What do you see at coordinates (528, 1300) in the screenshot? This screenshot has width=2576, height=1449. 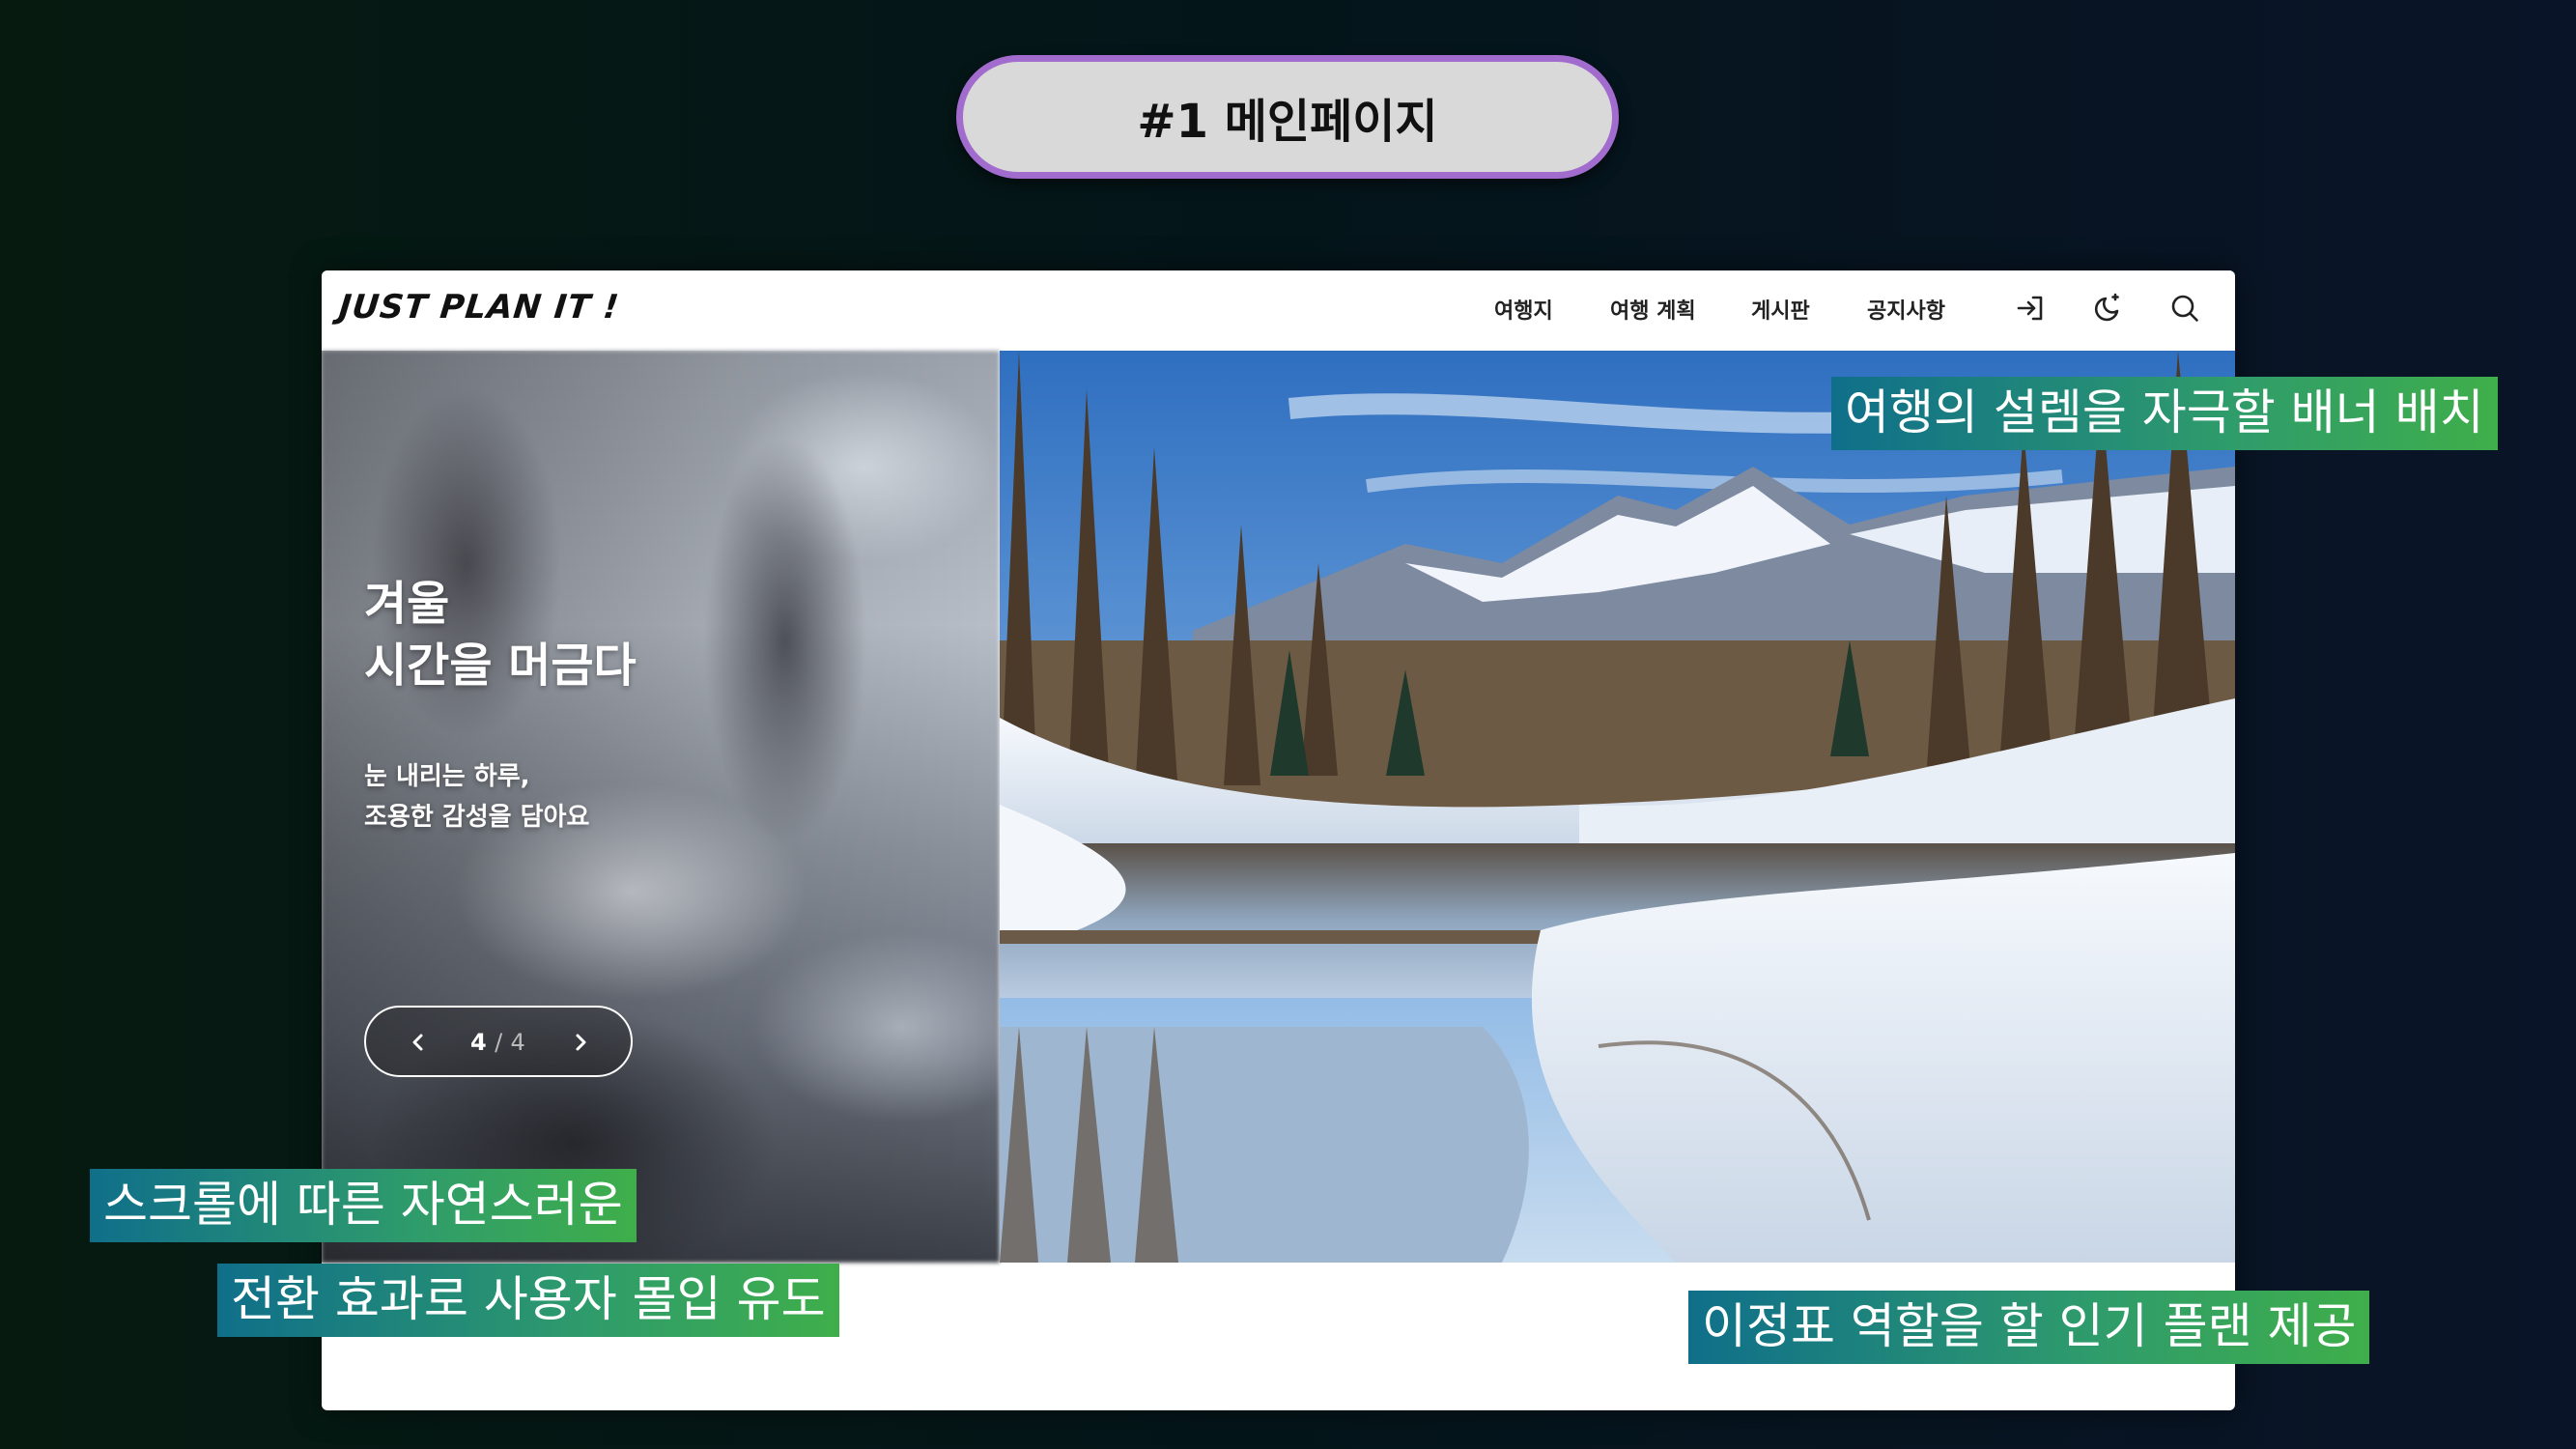 I see `callout-scroll-line2: 전환 효과로 사용자 몰입 유도` at bounding box center [528, 1300].